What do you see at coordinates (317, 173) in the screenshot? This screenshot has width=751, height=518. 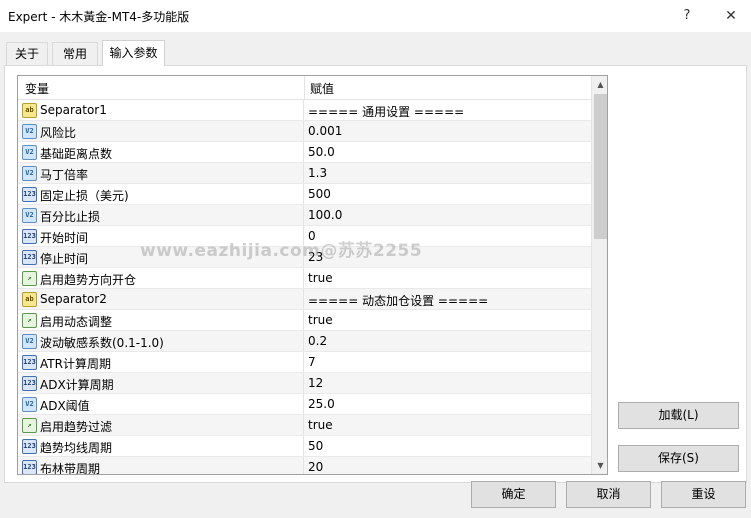 I see `value-cell: 1.3` at bounding box center [317, 173].